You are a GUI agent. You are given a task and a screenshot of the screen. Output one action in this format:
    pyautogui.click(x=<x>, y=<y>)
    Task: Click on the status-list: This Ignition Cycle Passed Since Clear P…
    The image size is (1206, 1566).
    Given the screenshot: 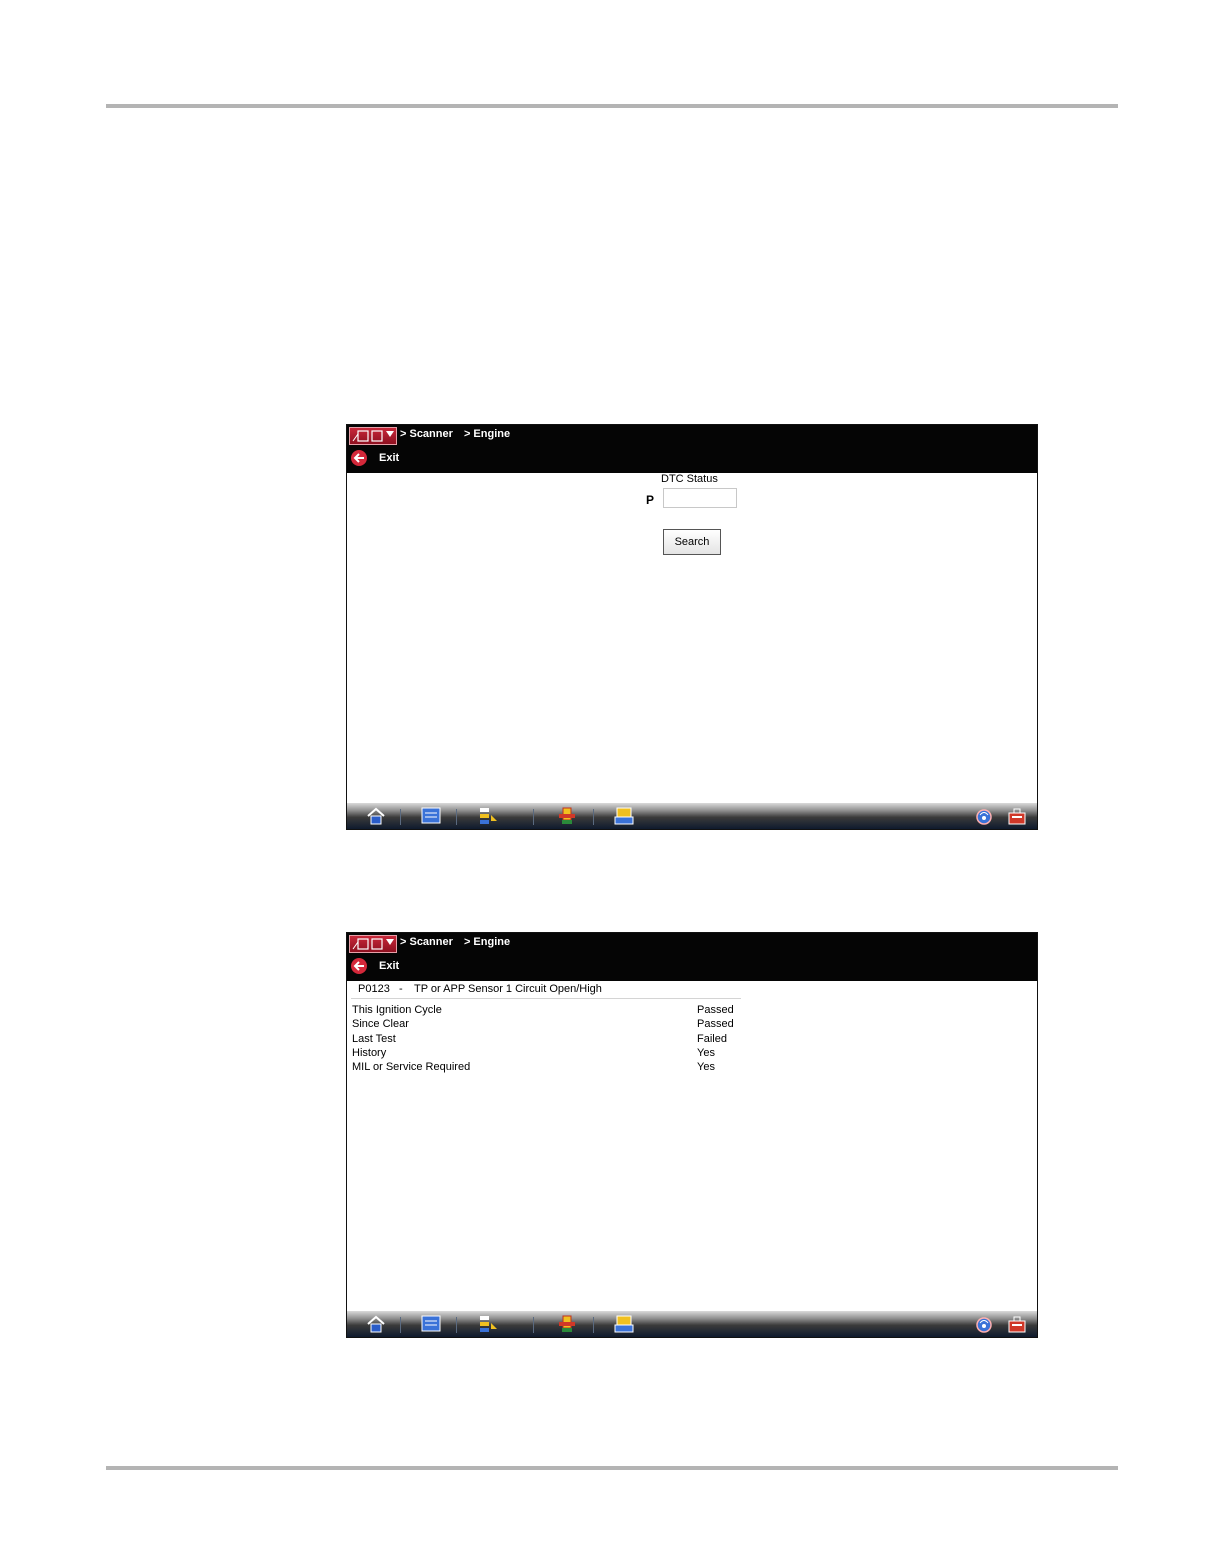 What is the action you would take?
    pyautogui.click(x=692, y=1039)
    